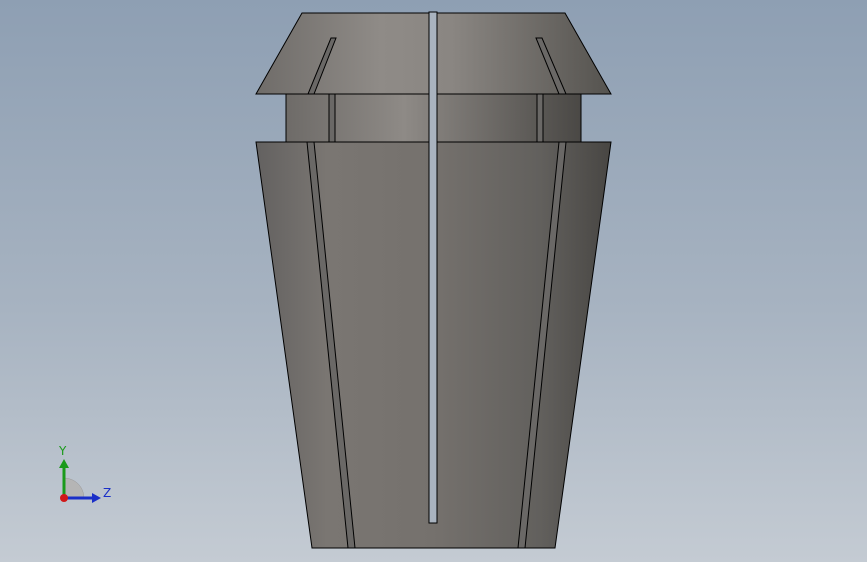 The width and height of the screenshot is (867, 562). What do you see at coordinates (540, 118) in the screenshot?
I see `right-neck-slot` at bounding box center [540, 118].